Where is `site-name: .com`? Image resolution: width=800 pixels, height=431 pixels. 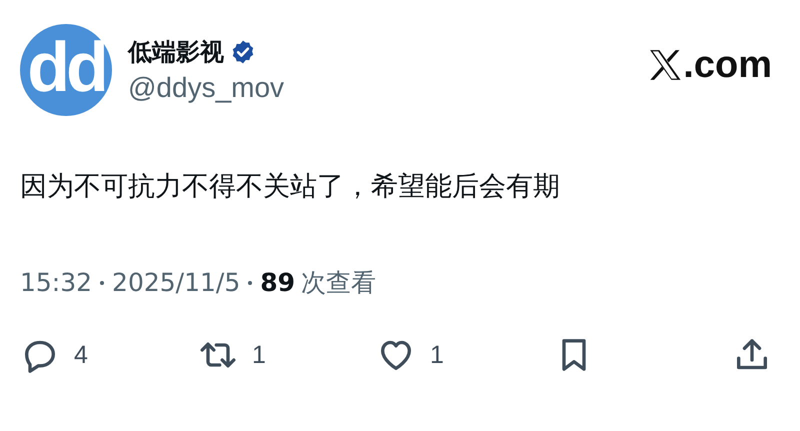
site-name: .com is located at coordinates (727, 65).